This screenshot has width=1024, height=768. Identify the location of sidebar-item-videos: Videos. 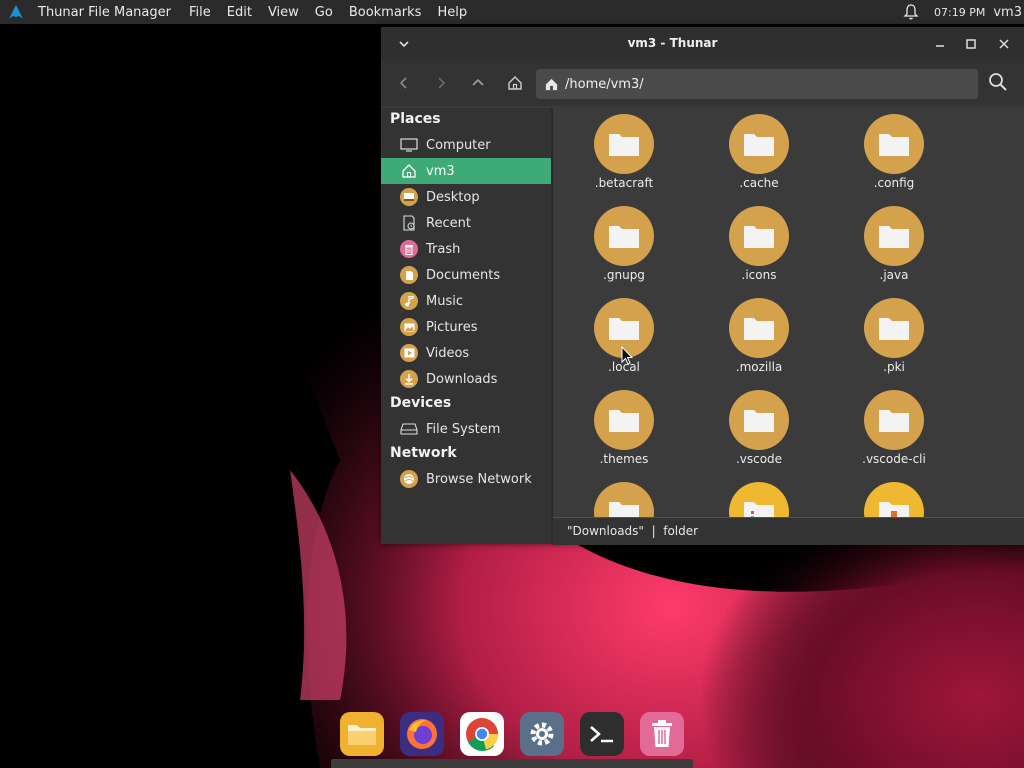
(466, 353).